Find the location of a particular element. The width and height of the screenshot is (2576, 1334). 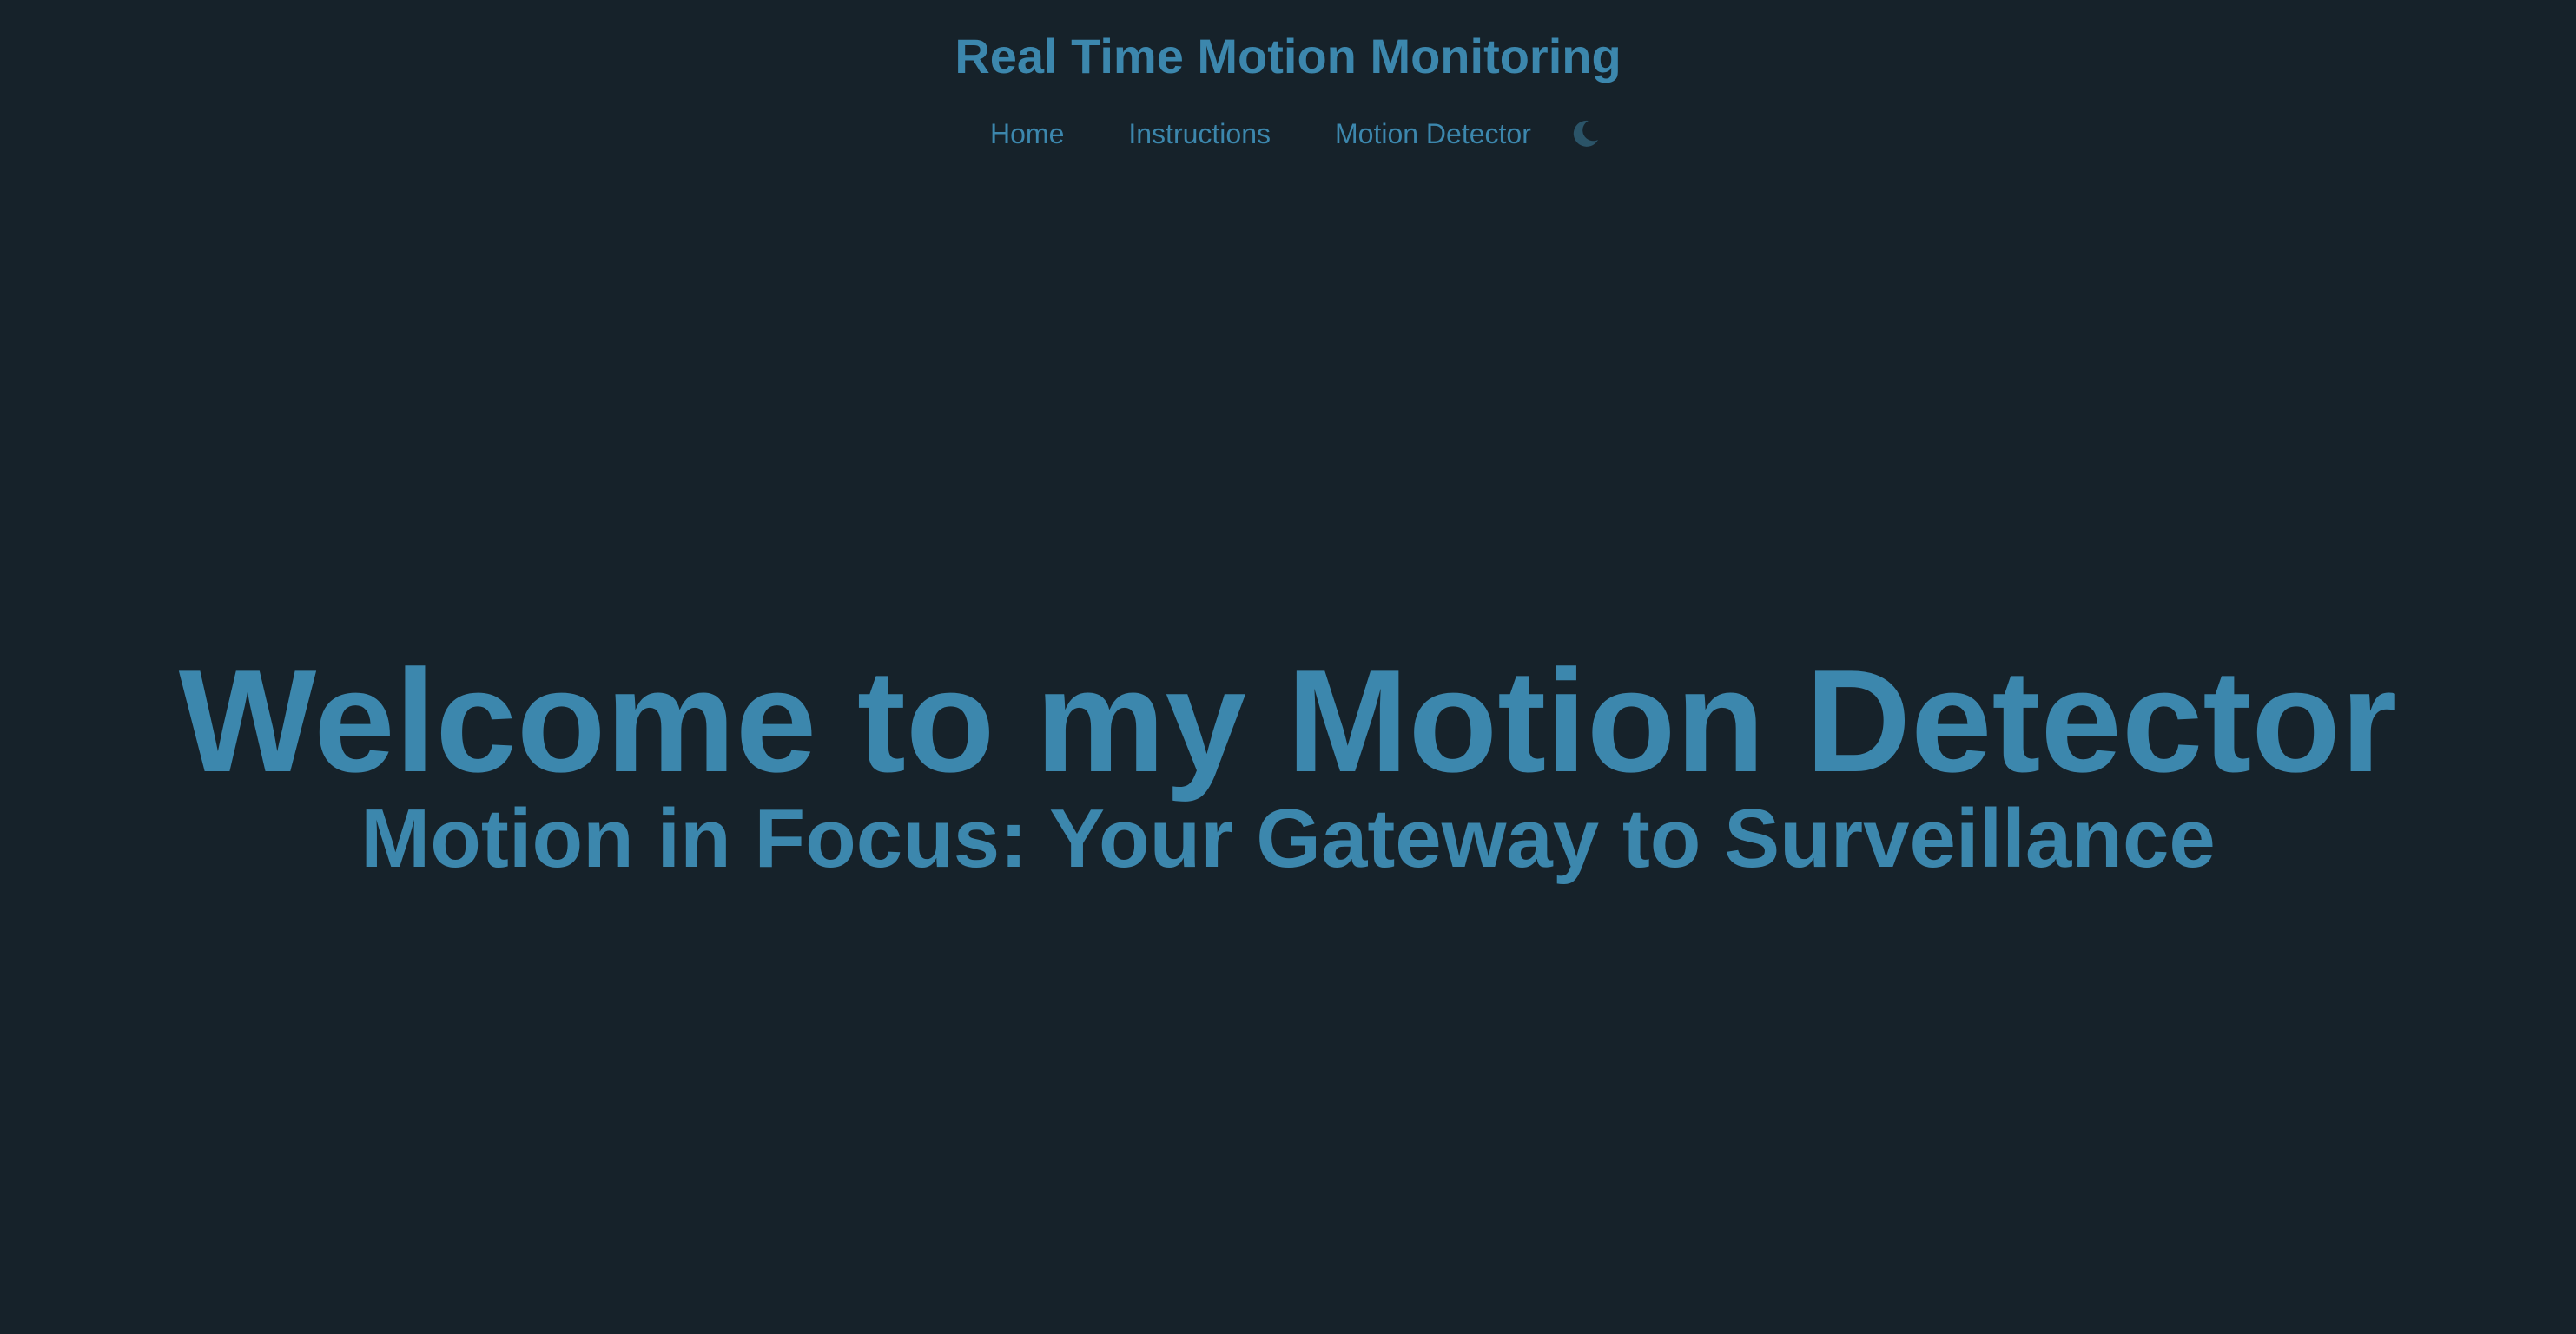

nav-link-home: Home is located at coordinates (1027, 133).